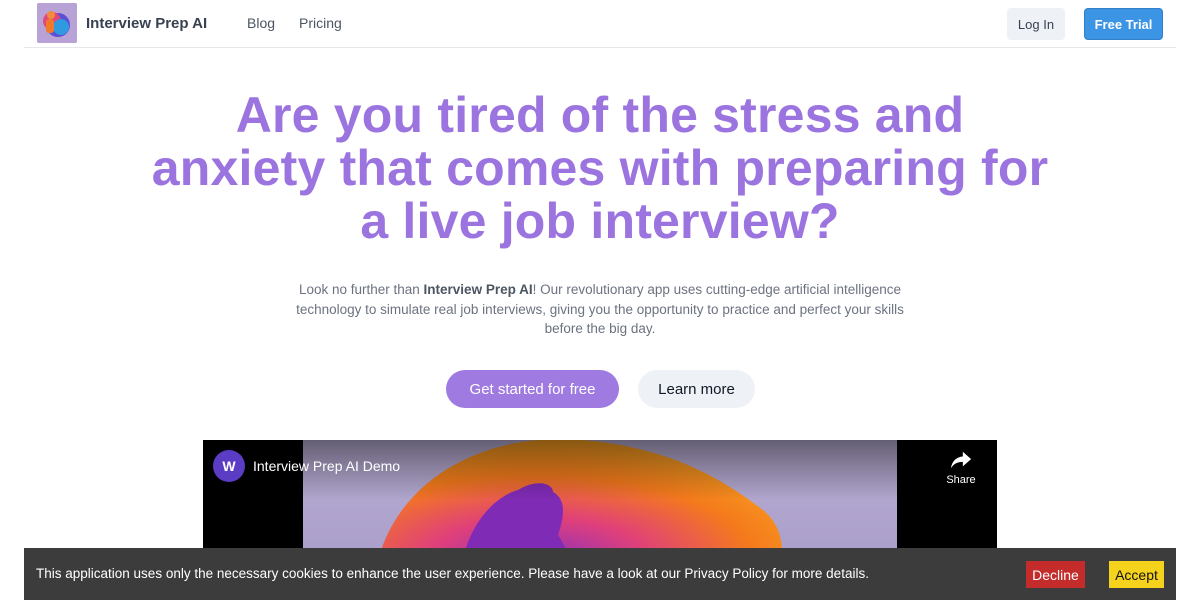 The height and width of the screenshot is (600, 1200). Describe the element at coordinates (361, 289) in the screenshot. I see `hero-subtitle-lead: Look no further than` at that location.